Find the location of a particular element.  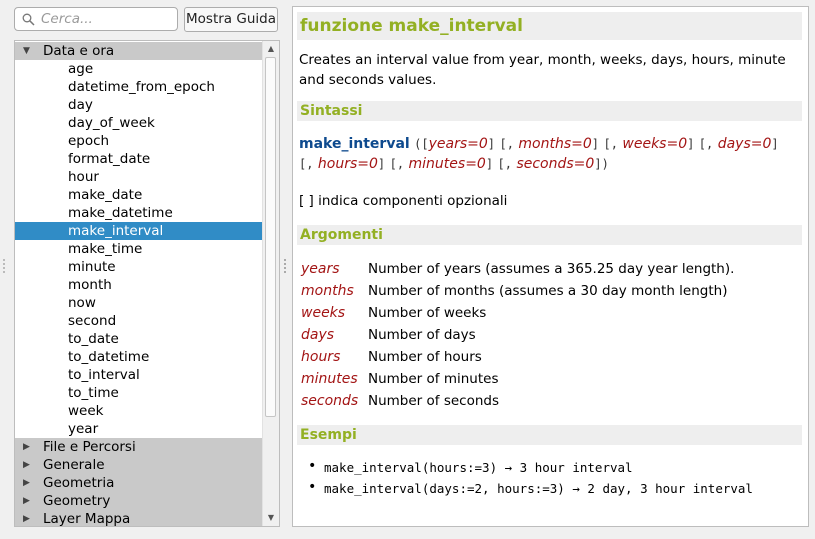

tree-item: hour is located at coordinates (139, 177).